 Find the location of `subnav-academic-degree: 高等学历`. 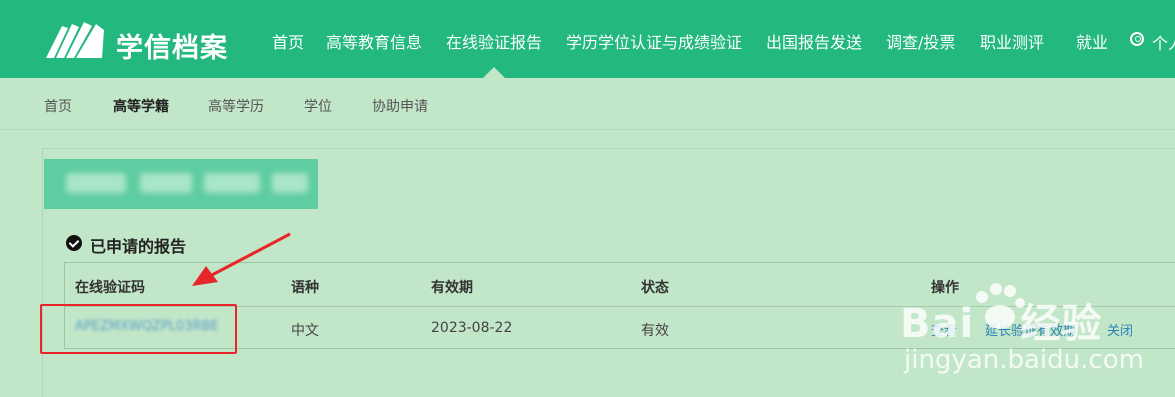

subnav-academic-degree: 高等学历 is located at coordinates (236, 106).